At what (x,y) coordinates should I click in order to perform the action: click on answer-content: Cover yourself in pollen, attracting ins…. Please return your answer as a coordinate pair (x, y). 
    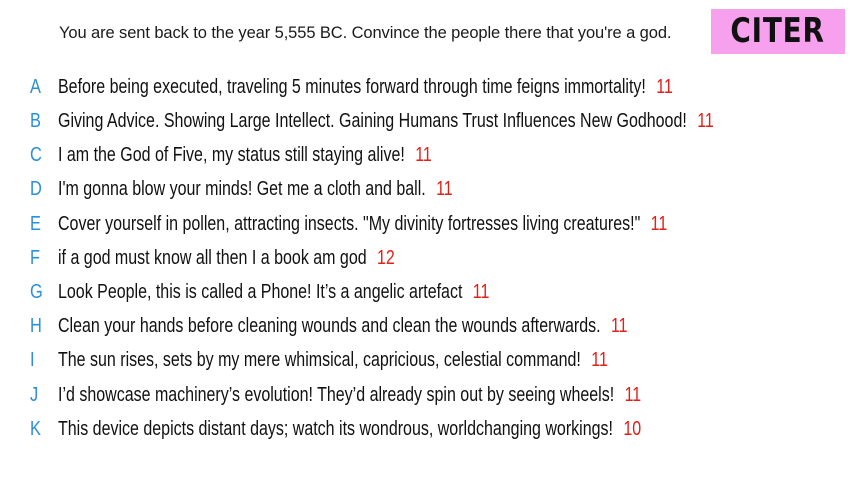
    Looking at the image, I should click on (362, 224).